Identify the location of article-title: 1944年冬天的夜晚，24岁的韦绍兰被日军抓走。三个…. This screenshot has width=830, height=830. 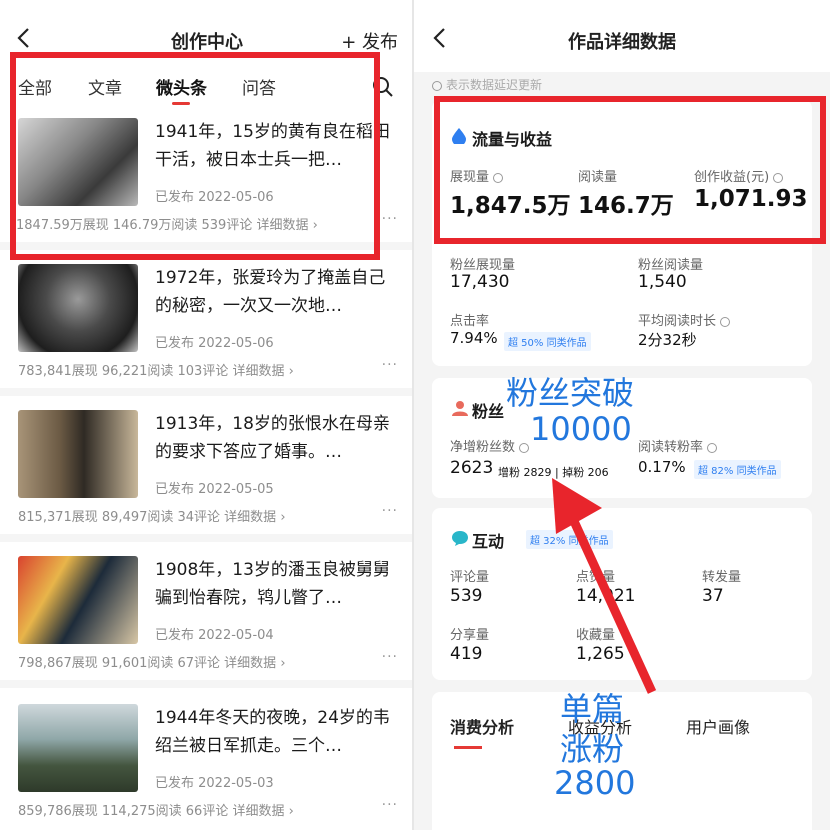
(275, 732).